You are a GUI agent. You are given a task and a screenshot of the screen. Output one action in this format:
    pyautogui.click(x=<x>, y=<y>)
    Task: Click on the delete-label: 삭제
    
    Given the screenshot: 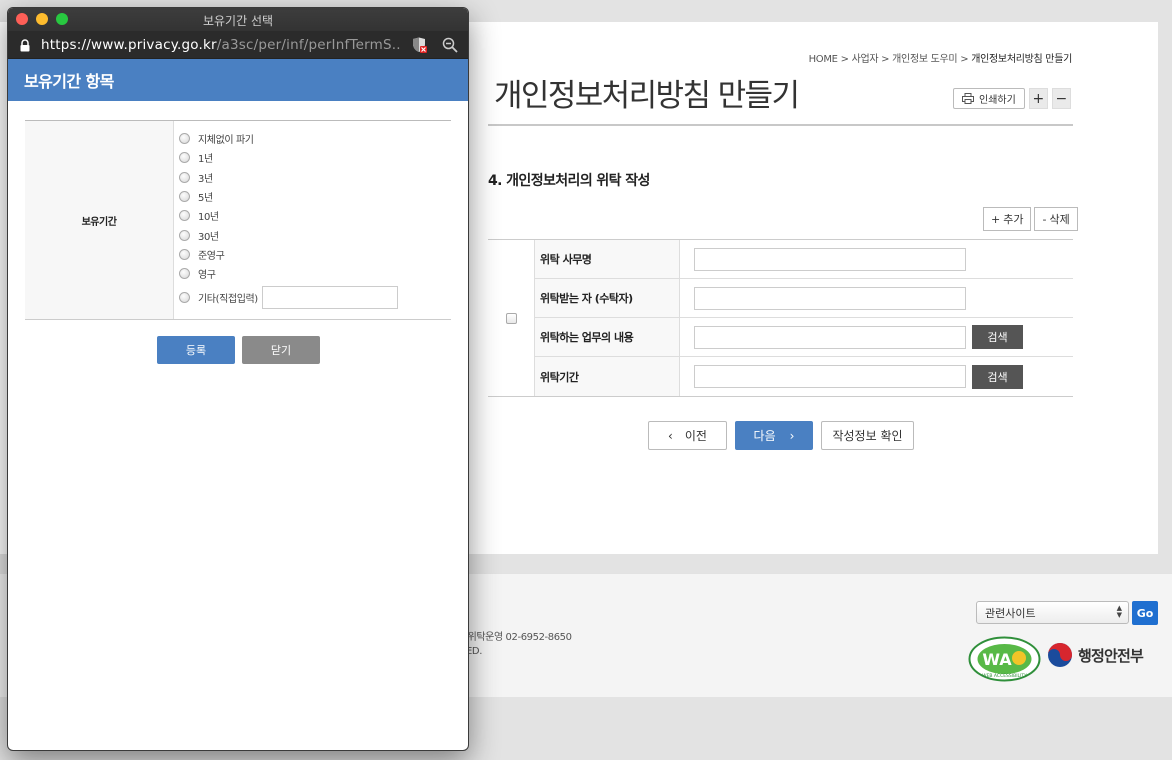 What is the action you would take?
    pyautogui.click(x=1059, y=219)
    